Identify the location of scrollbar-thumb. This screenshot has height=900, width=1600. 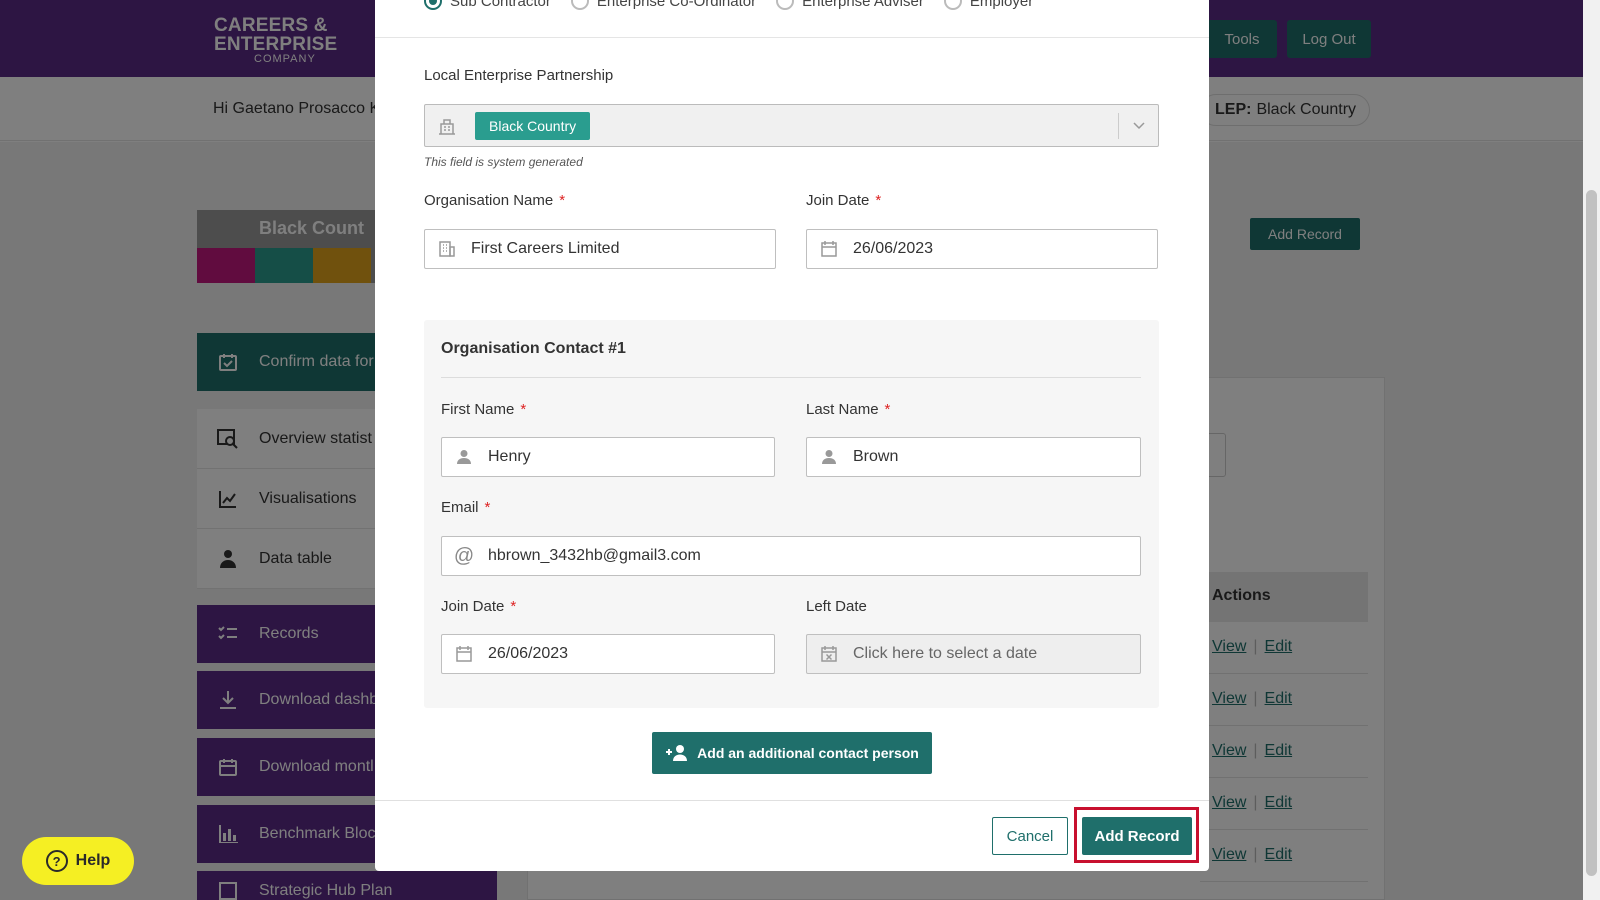
(1591, 533).